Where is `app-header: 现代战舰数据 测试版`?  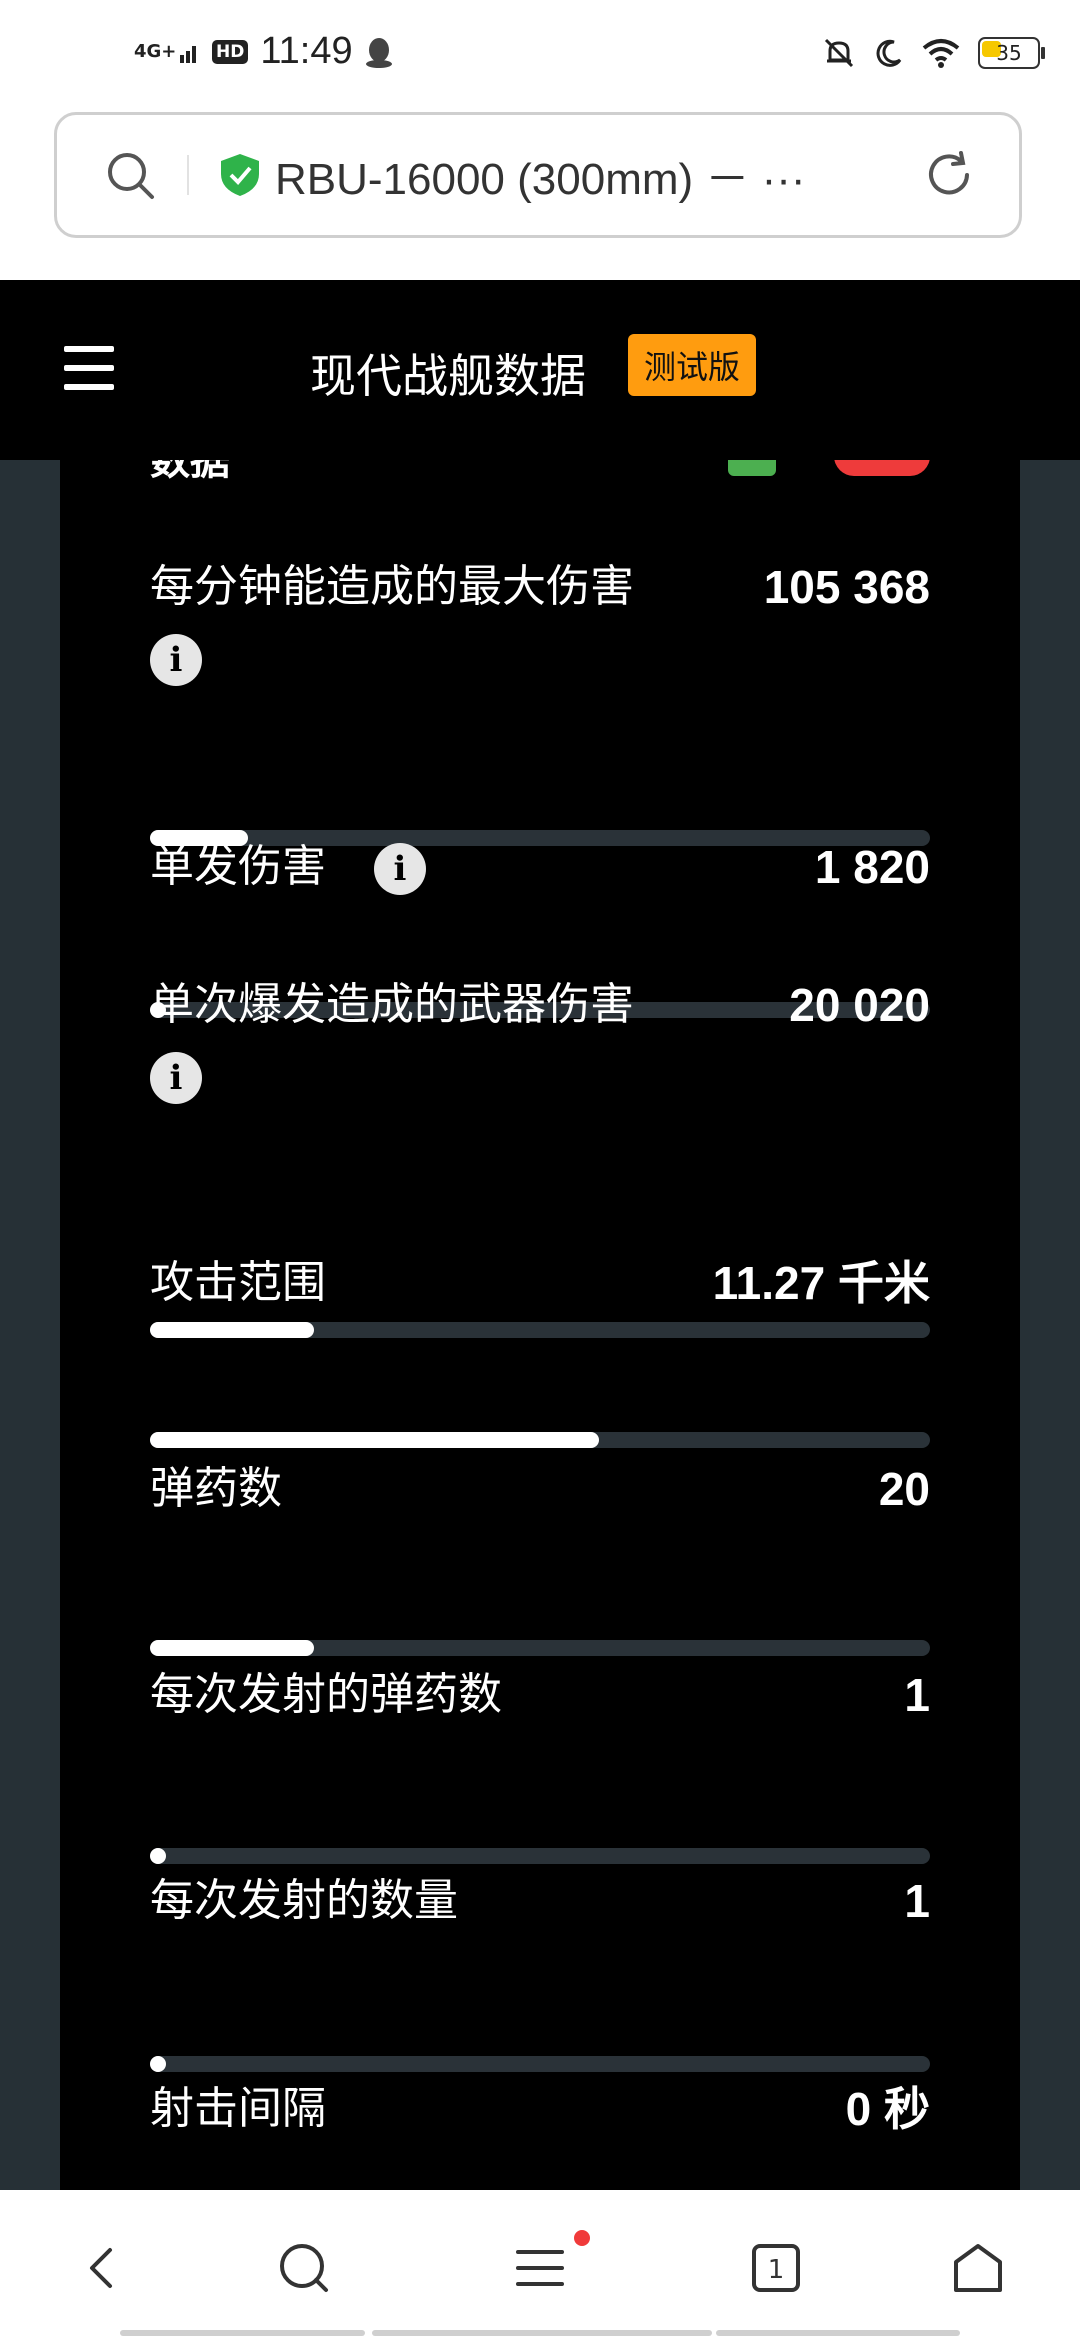 app-header: 现代战舰数据 测试版 is located at coordinates (540, 370).